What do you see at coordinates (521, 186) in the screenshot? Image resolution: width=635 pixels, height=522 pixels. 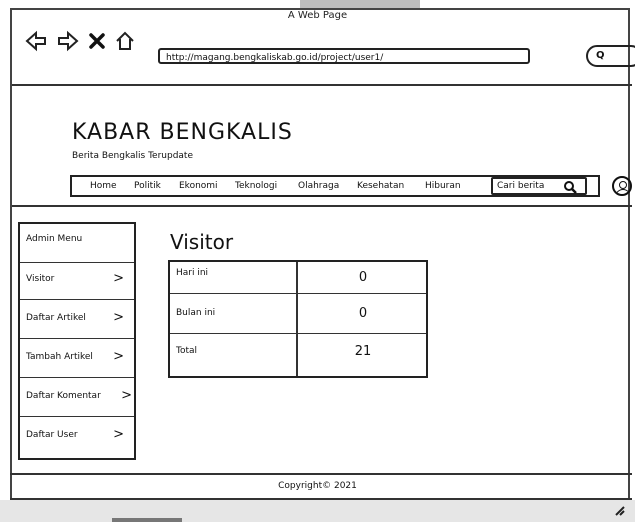 I see `site-search-placeholder: Cari berita` at bounding box center [521, 186].